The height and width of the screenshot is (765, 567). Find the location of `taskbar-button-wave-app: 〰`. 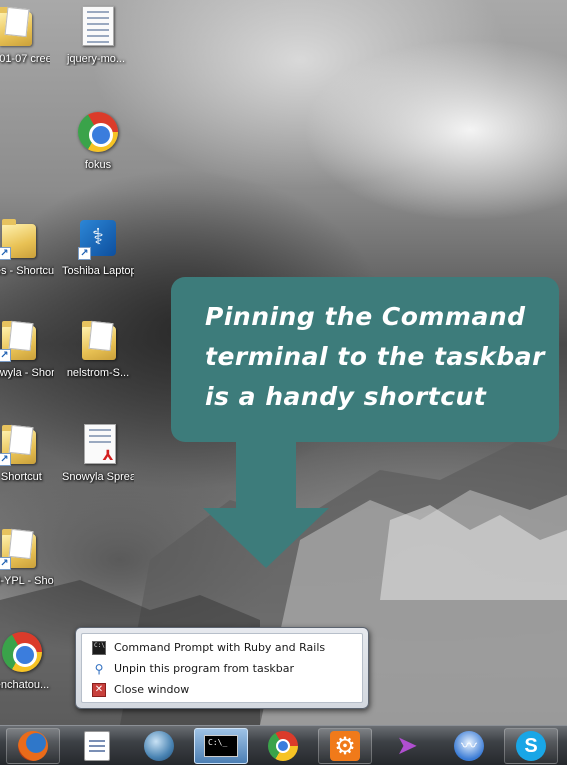

taskbar-button-wave-app: 〰 is located at coordinates (469, 746).